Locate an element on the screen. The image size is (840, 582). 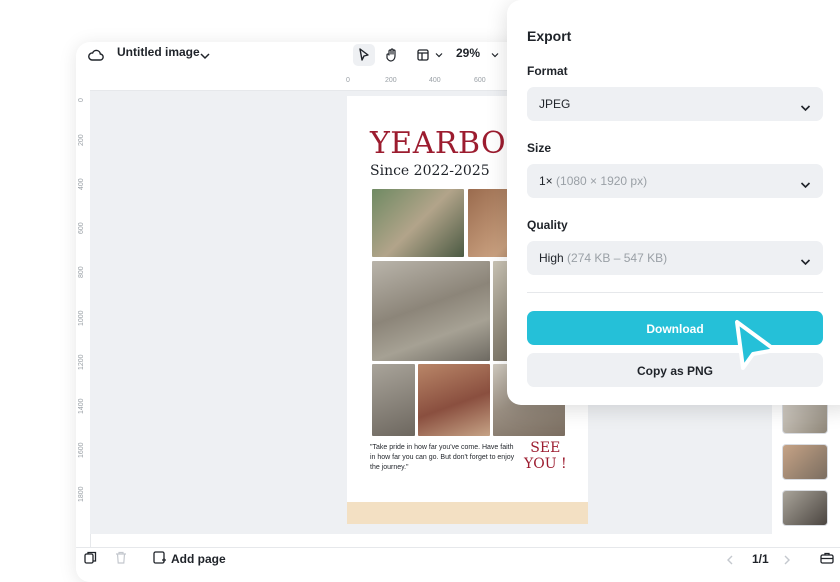
export-title: Export is located at coordinates (549, 36).